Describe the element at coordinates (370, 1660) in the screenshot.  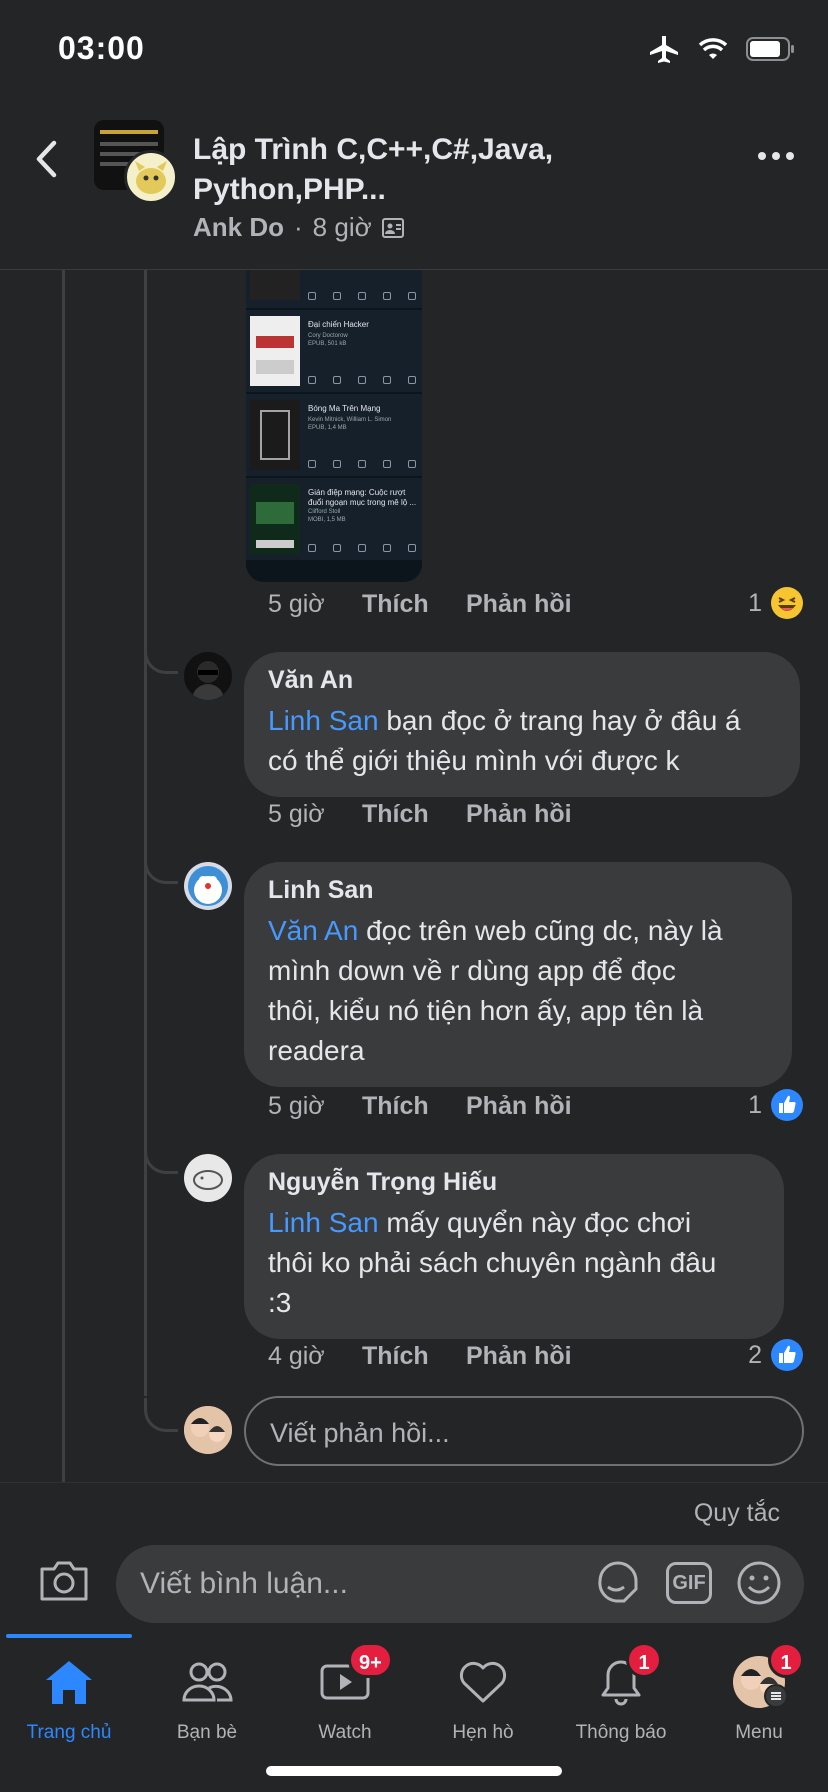
I see `watch-badge: 9+` at that location.